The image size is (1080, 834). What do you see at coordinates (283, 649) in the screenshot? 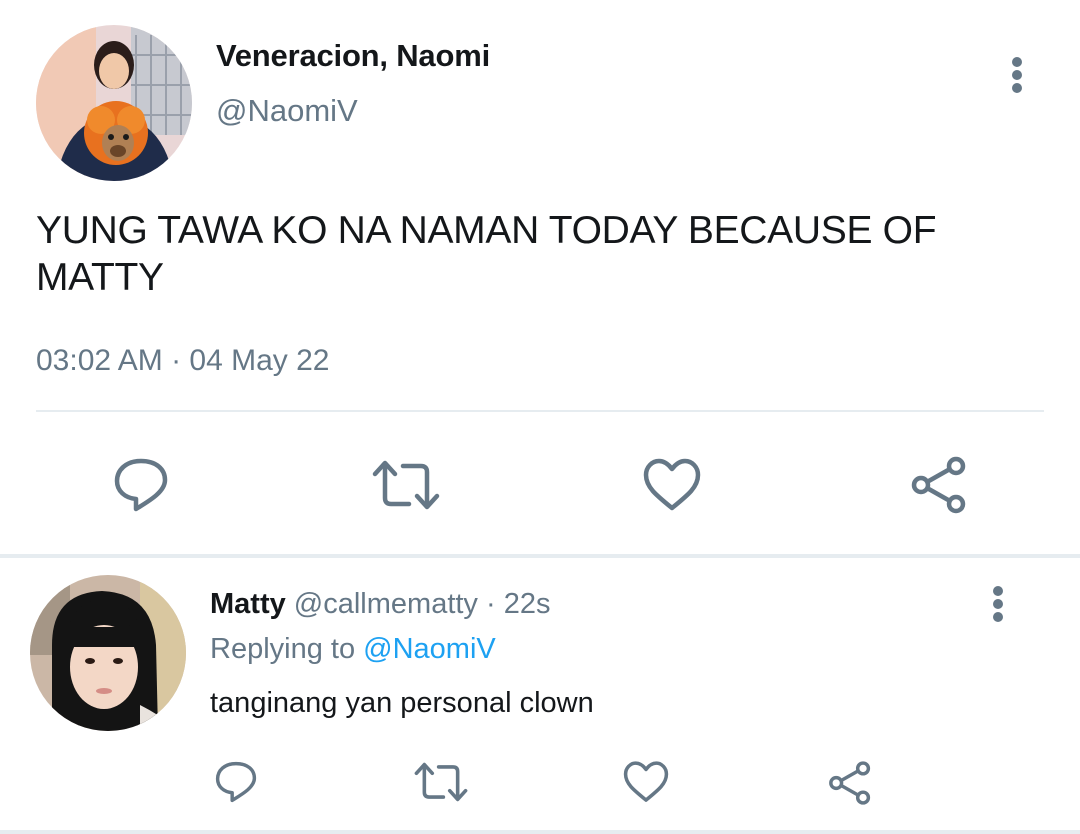
I see `replying-to-label: Replying to` at bounding box center [283, 649].